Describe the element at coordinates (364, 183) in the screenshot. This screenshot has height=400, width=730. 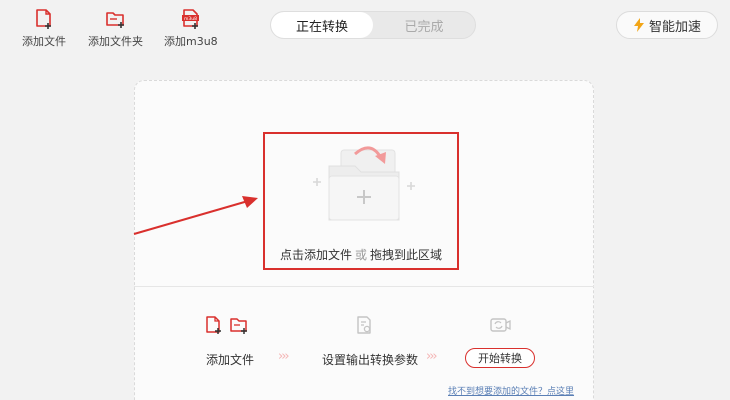
I see `folder-add-icon` at that location.